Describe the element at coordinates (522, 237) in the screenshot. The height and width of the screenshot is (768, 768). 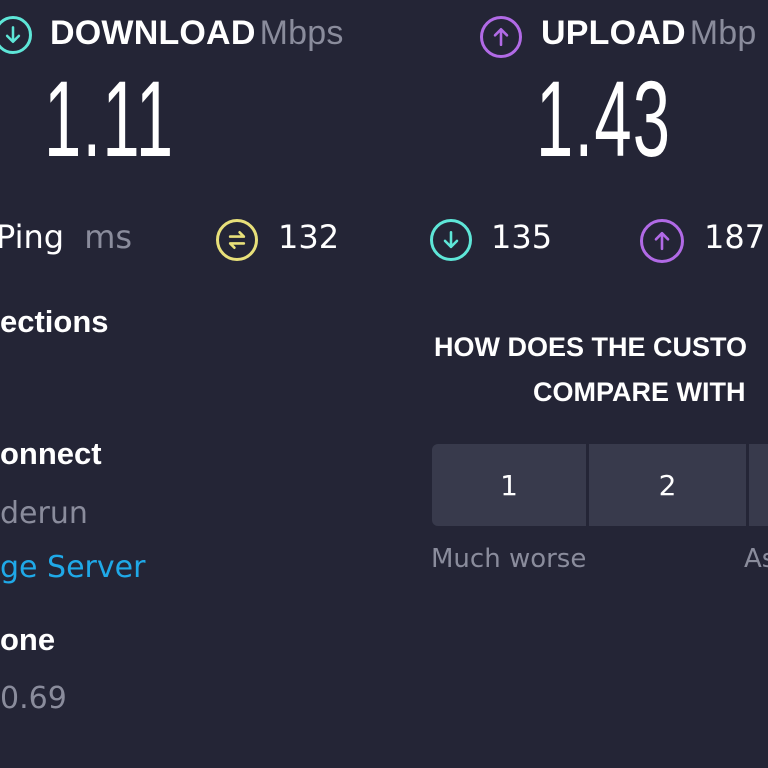
I see `ping-download-value: 135` at that location.